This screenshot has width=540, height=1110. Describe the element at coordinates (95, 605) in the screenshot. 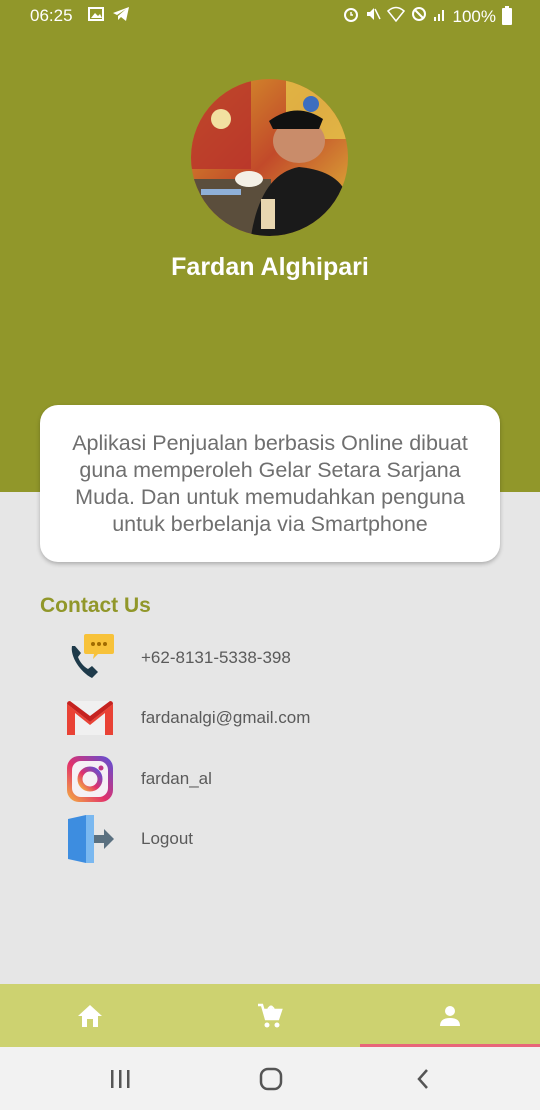

I see `contact-title: Contact Us` at that location.